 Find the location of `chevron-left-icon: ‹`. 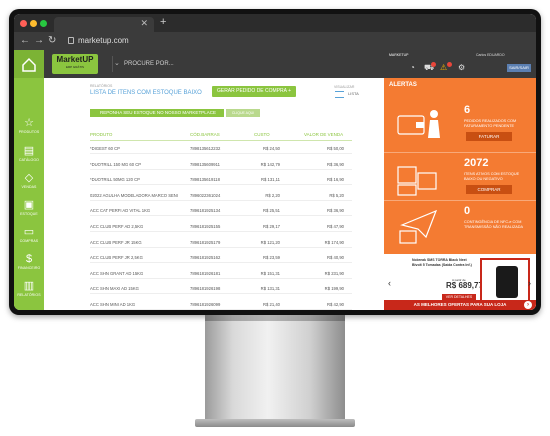

chevron-left-icon: ‹ is located at coordinates (389, 283).